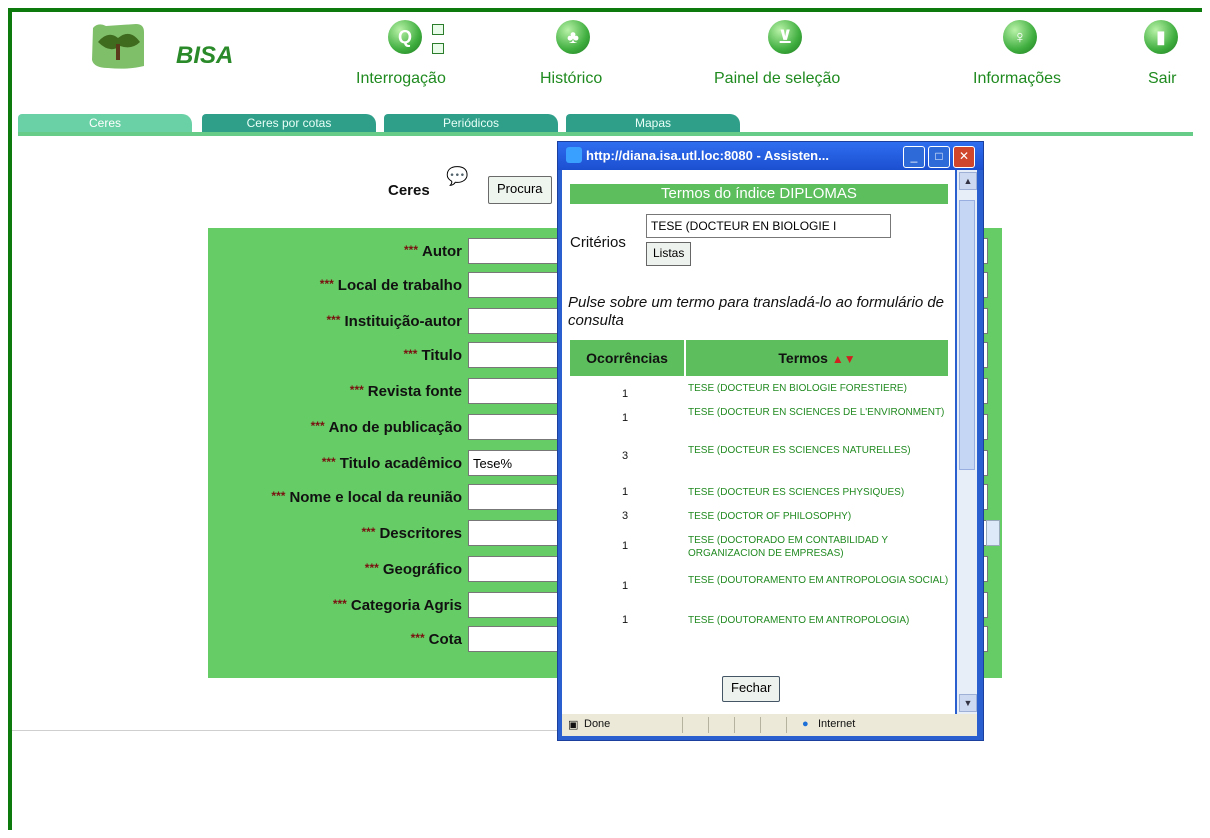 This screenshot has width=1210, height=838. What do you see at coordinates (457, 176) in the screenshot?
I see `help-icon: 💬` at bounding box center [457, 176].